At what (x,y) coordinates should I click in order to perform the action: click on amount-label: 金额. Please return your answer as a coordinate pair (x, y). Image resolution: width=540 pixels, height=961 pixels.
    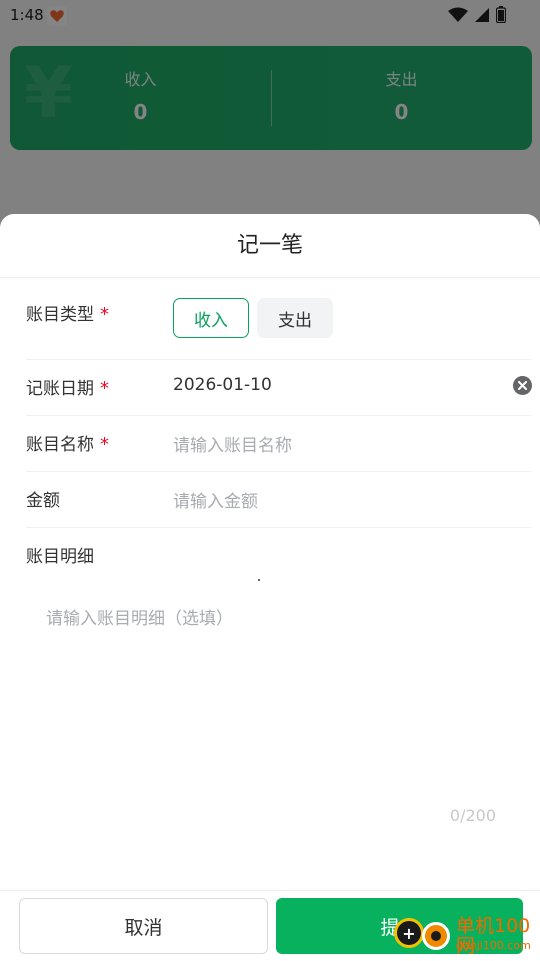
    Looking at the image, I should click on (43, 501).